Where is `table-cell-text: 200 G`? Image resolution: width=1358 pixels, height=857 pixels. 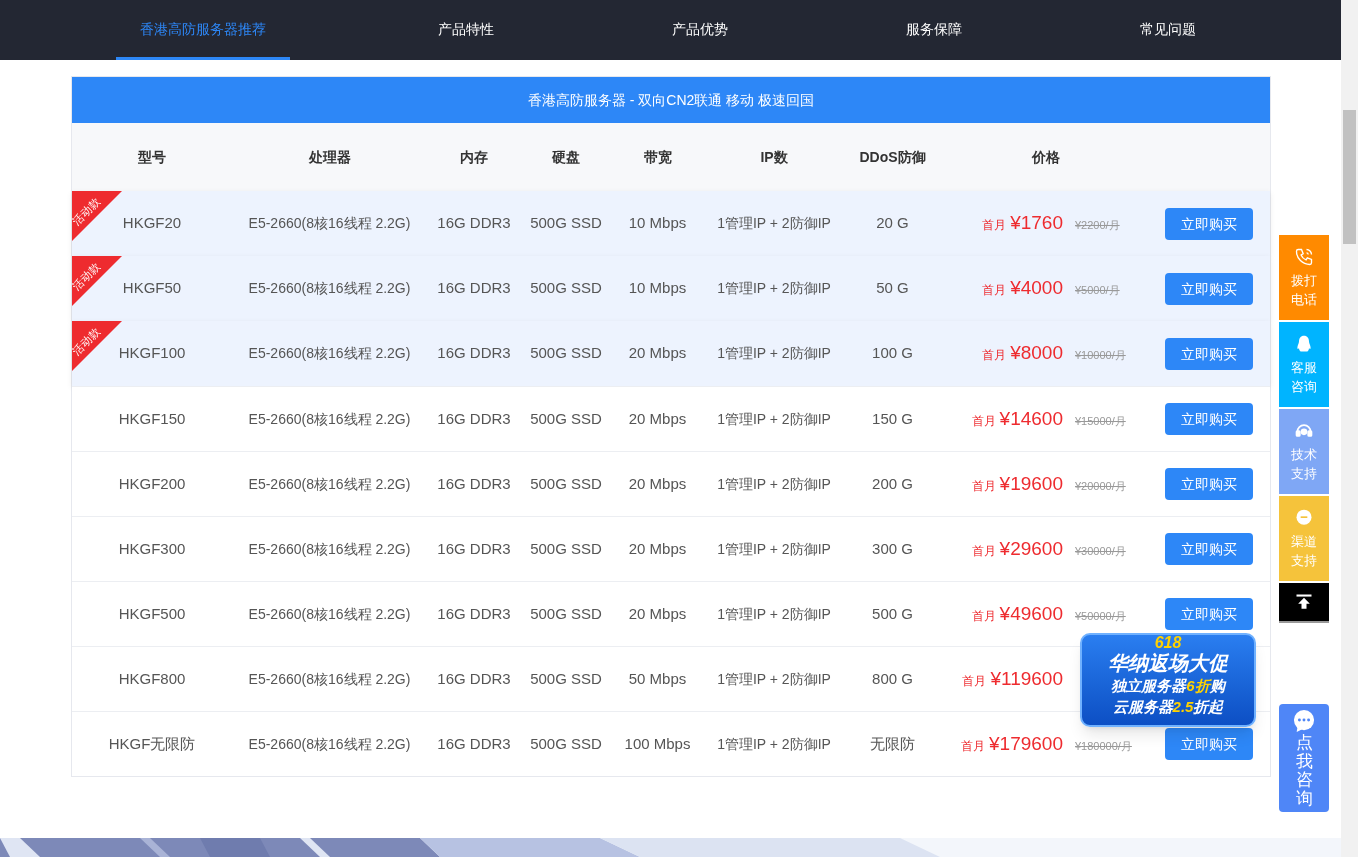
table-cell-text: 200 G is located at coordinates (892, 483).